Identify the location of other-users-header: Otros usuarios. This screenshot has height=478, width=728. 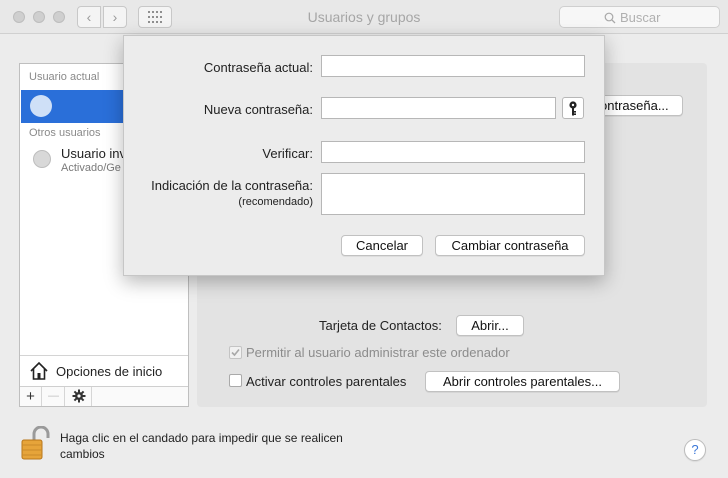
(65, 133).